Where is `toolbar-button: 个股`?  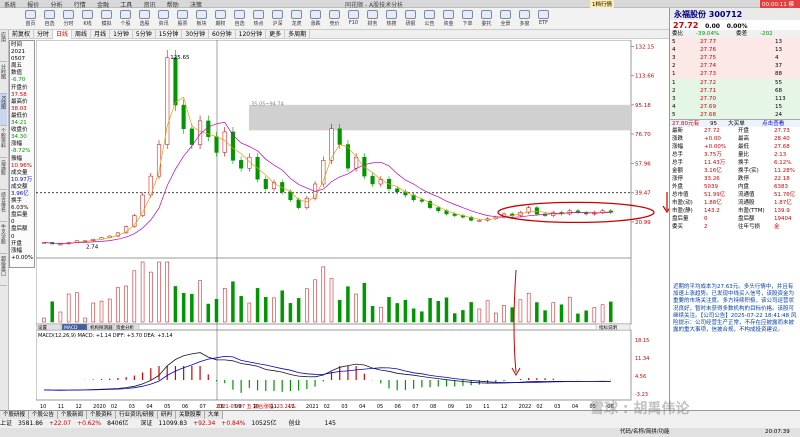 toolbar-button: 个股 is located at coordinates (125, 19).